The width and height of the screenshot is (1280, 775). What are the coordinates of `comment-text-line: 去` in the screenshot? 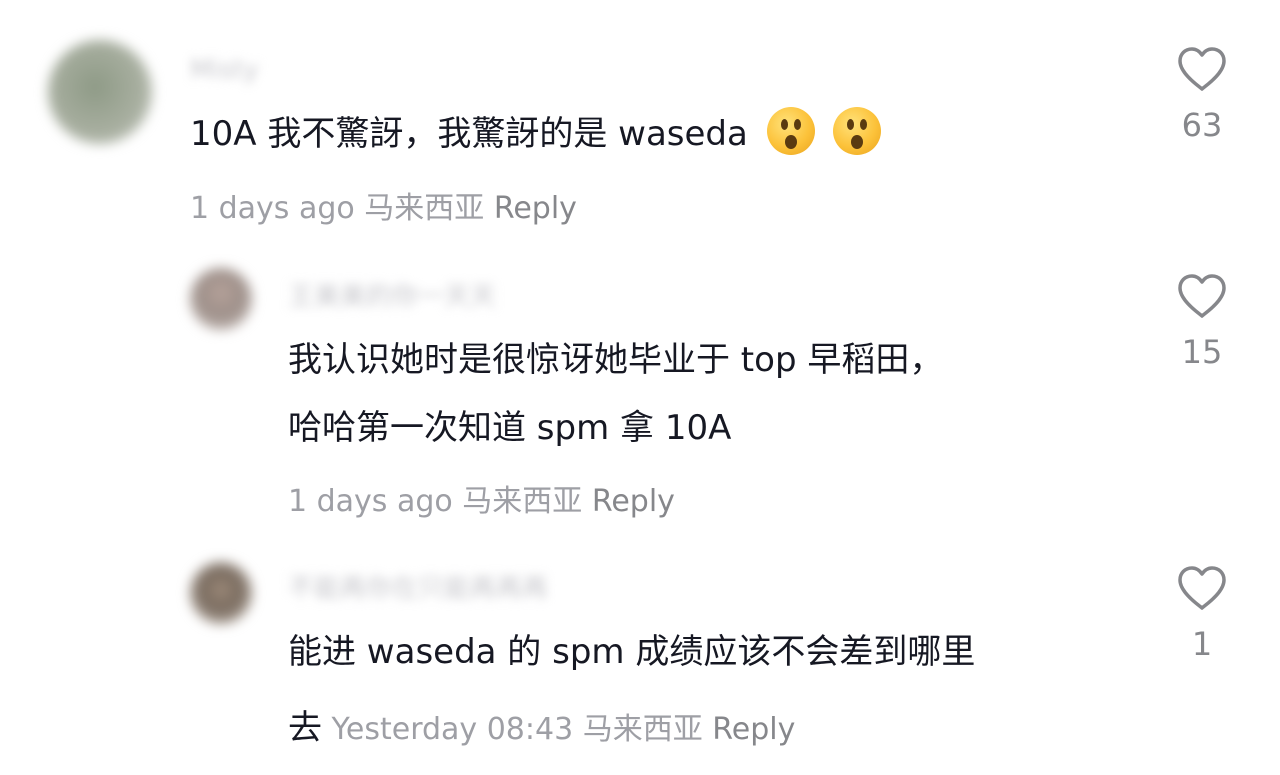 It's located at (305, 728).